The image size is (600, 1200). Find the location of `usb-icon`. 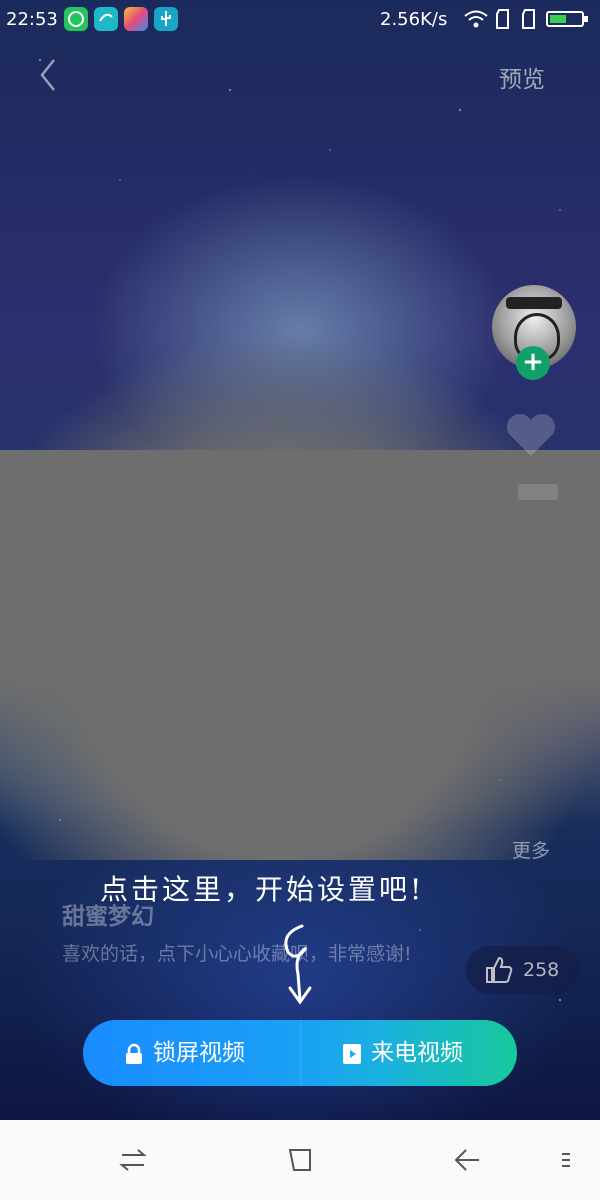

usb-icon is located at coordinates (166, 19).